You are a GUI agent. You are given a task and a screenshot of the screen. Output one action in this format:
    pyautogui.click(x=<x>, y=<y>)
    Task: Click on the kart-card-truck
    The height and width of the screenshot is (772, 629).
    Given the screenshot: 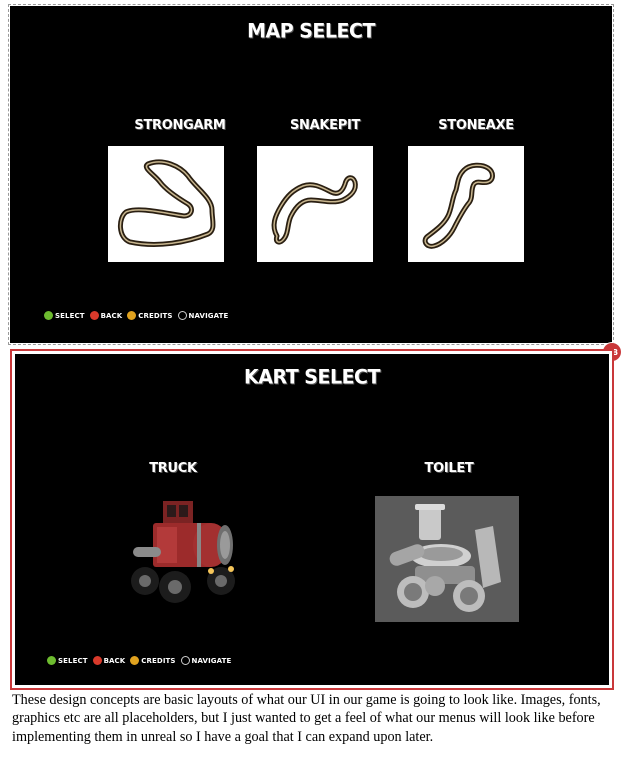 What is the action you would take?
    pyautogui.click(x=183, y=549)
    